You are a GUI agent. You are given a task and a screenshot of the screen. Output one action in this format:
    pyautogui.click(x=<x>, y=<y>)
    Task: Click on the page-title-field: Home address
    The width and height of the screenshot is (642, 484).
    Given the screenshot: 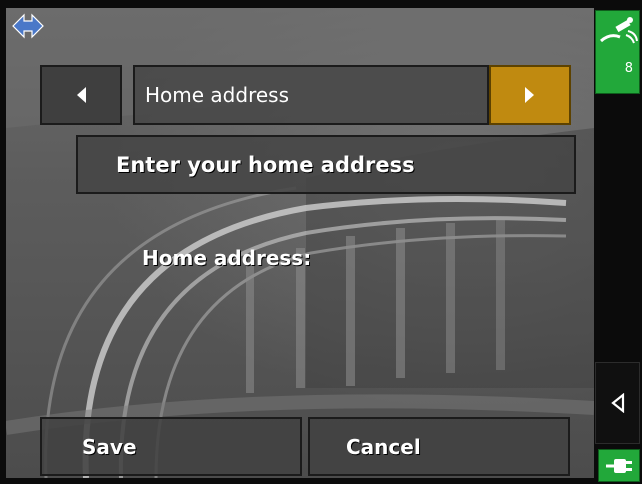 What is the action you would take?
    pyautogui.click(x=311, y=95)
    